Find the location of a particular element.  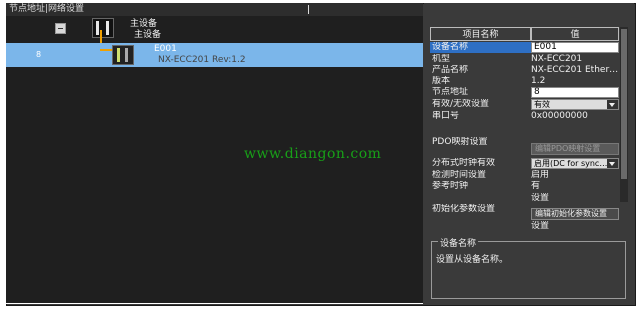

collapse-icon is located at coordinates (60, 28).